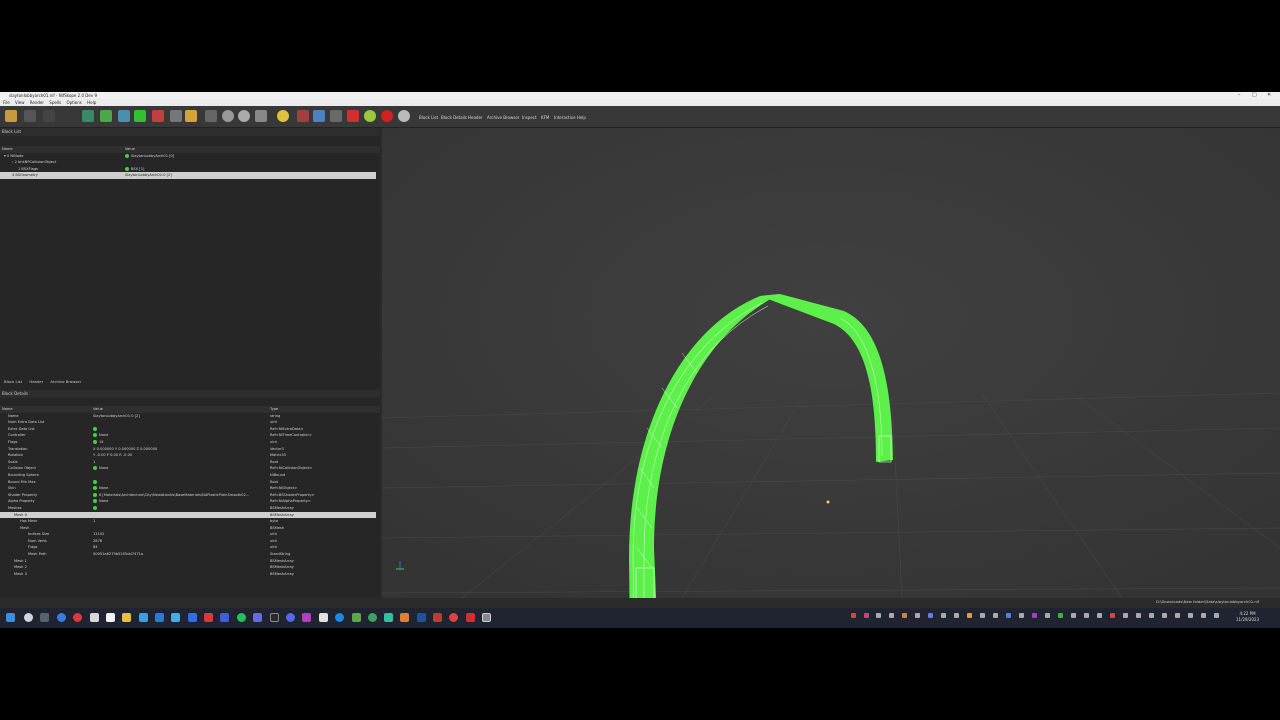  What do you see at coordinates (454, 117) in the screenshot?
I see `toolbar-tab-block-details: Block Details` at bounding box center [454, 117].